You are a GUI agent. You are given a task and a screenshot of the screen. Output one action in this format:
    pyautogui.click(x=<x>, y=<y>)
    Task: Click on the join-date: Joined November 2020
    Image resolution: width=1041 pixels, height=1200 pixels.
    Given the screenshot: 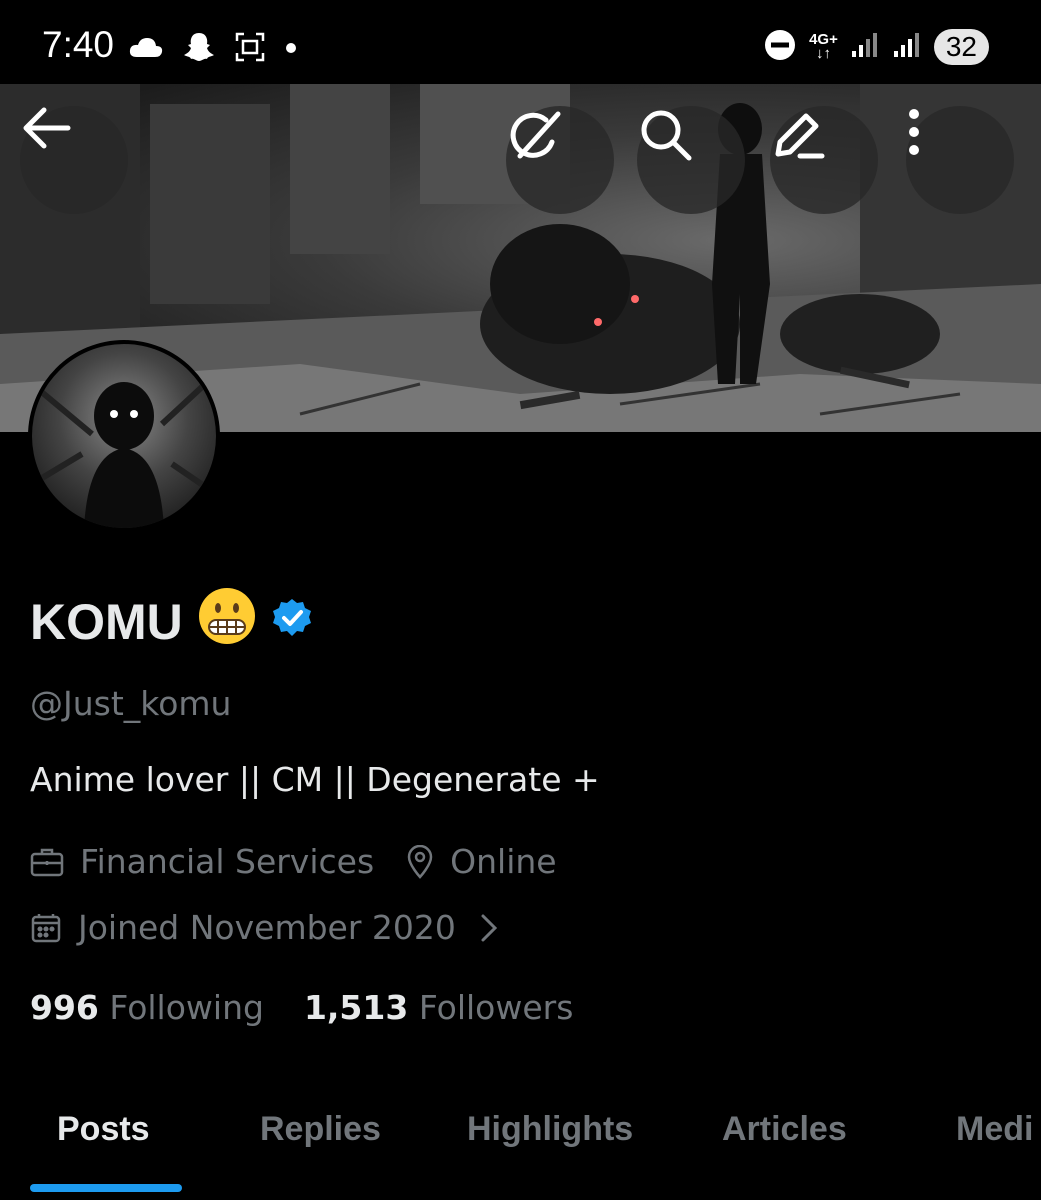 What is the action you would take?
    pyautogui.click(x=267, y=927)
    